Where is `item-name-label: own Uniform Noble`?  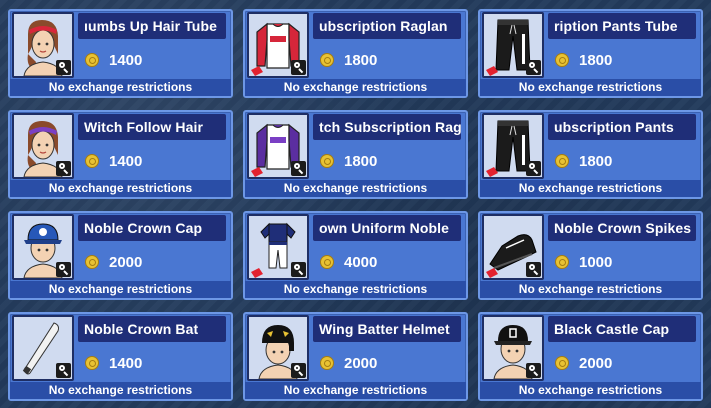 item-name-label: own Uniform Noble is located at coordinates (387, 228).